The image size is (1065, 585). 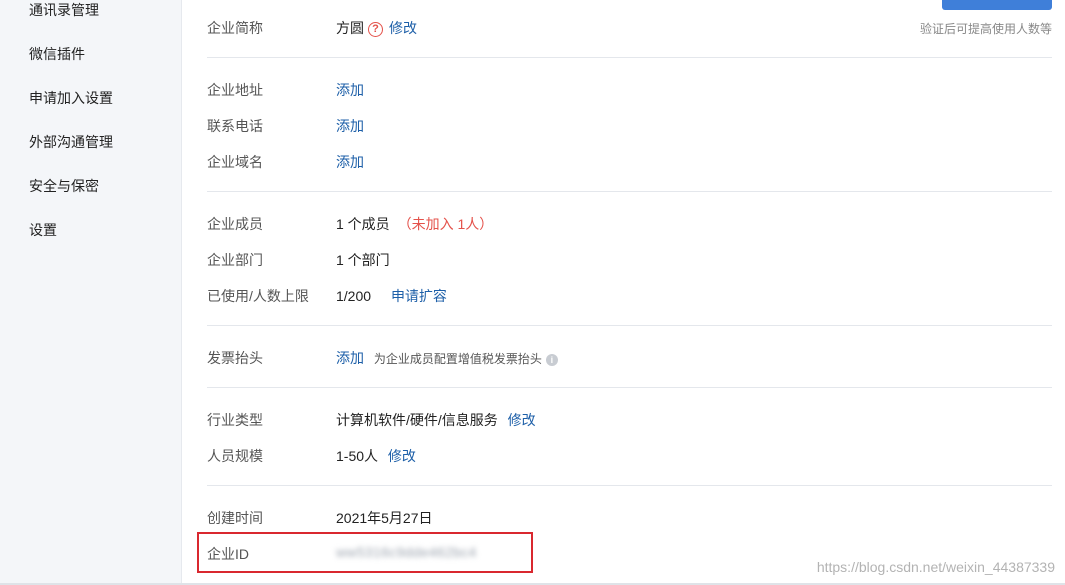 I want to click on short-name-label: 企业简称, so click(x=235, y=28).